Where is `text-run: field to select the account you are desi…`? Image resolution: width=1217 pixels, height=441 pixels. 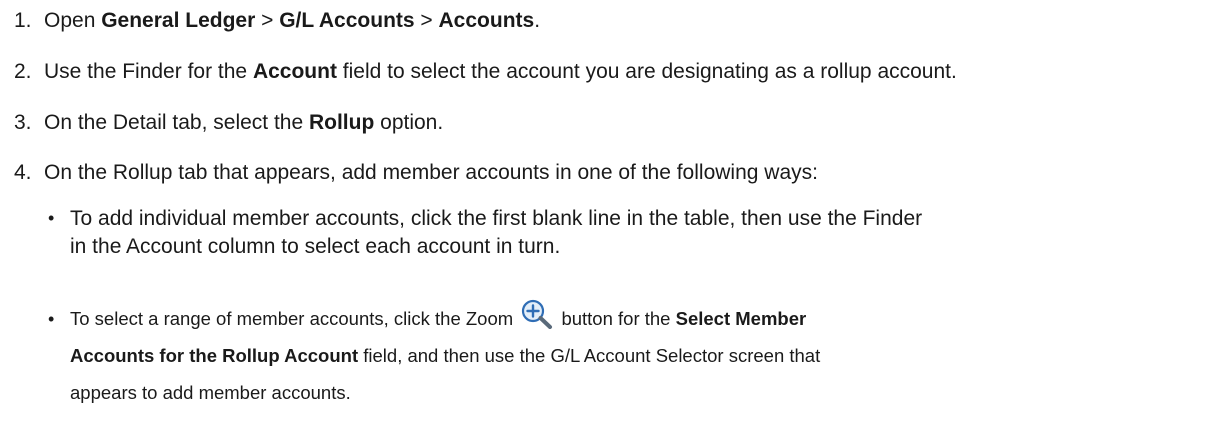
text-run: field to select the account you are desi… is located at coordinates (646, 71).